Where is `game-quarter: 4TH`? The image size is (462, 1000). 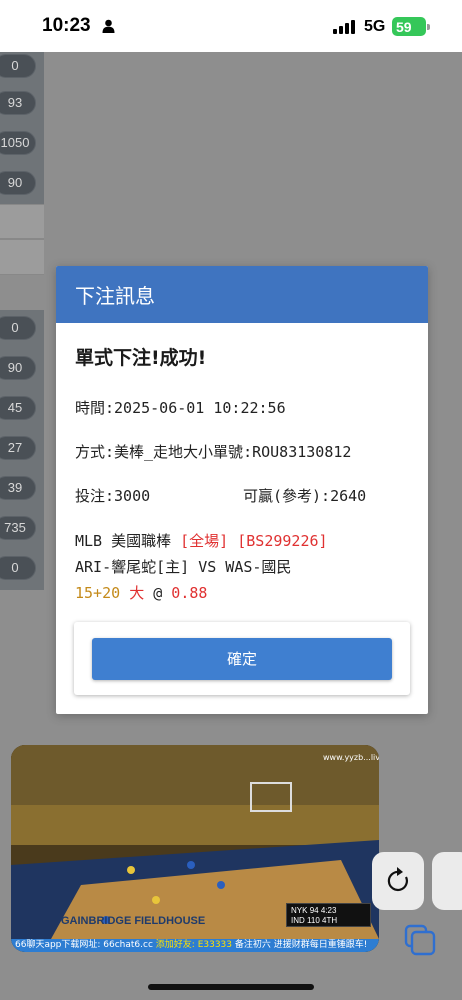 game-quarter: 4TH is located at coordinates (330, 920).